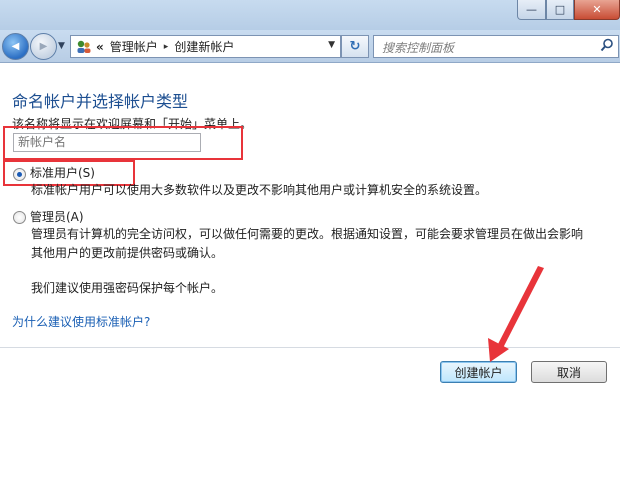 The width and height of the screenshot is (620, 485). I want to click on window-controls: — □ ✕, so click(568, 10).